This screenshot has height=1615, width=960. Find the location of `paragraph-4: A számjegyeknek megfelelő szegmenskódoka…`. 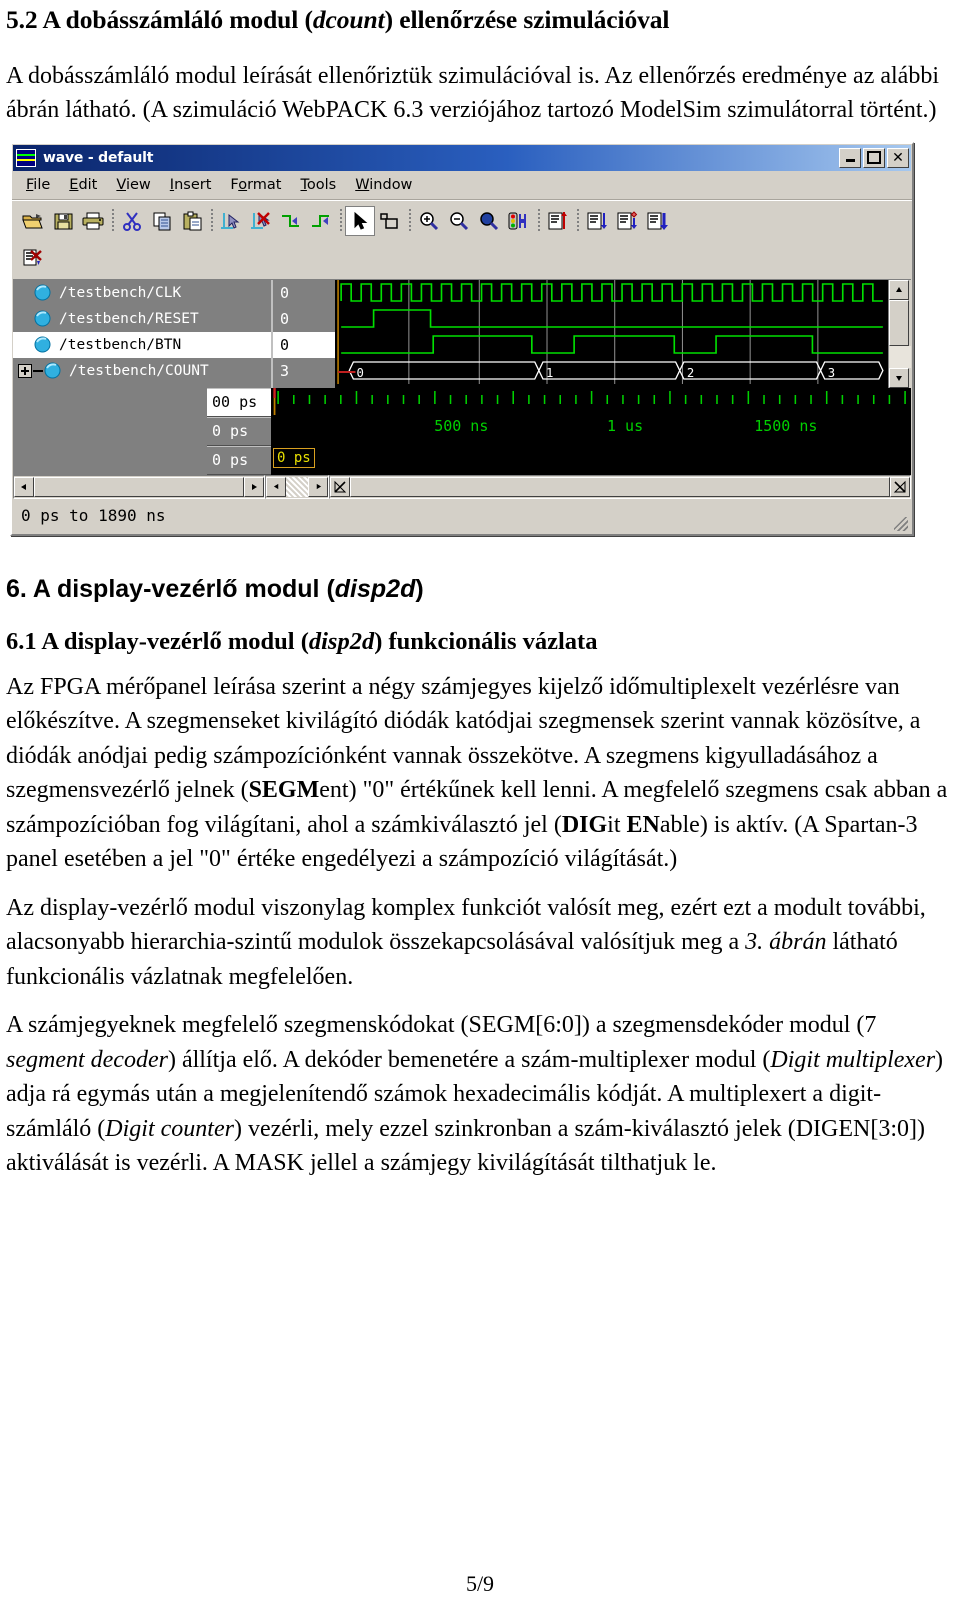

paragraph-4: A számjegyeknek megfelelő szegmenskódoka… is located at coordinates (480, 1094).